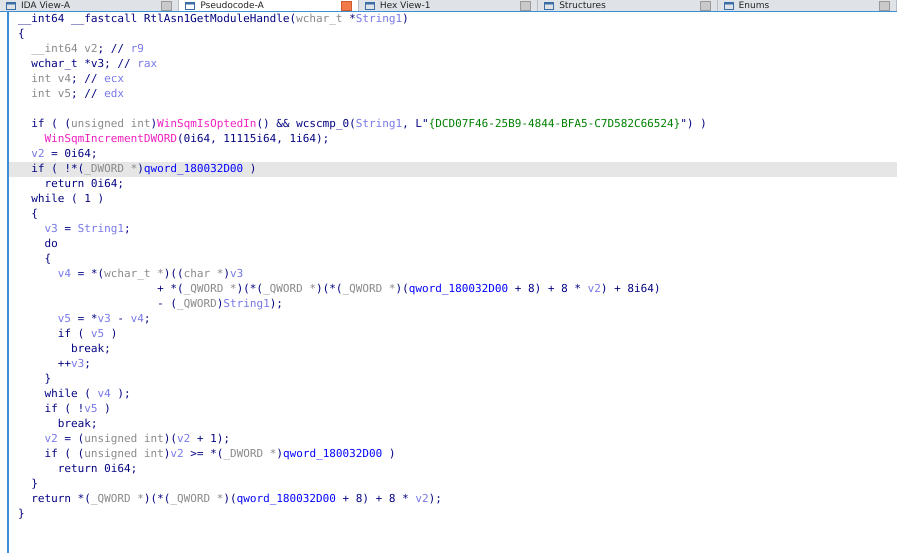 The height and width of the screenshot is (553, 897). I want to click on code-line: if ( (unsigned int)v2 >= *(_DWORD *)qword_180032D00 ), so click(219, 453).